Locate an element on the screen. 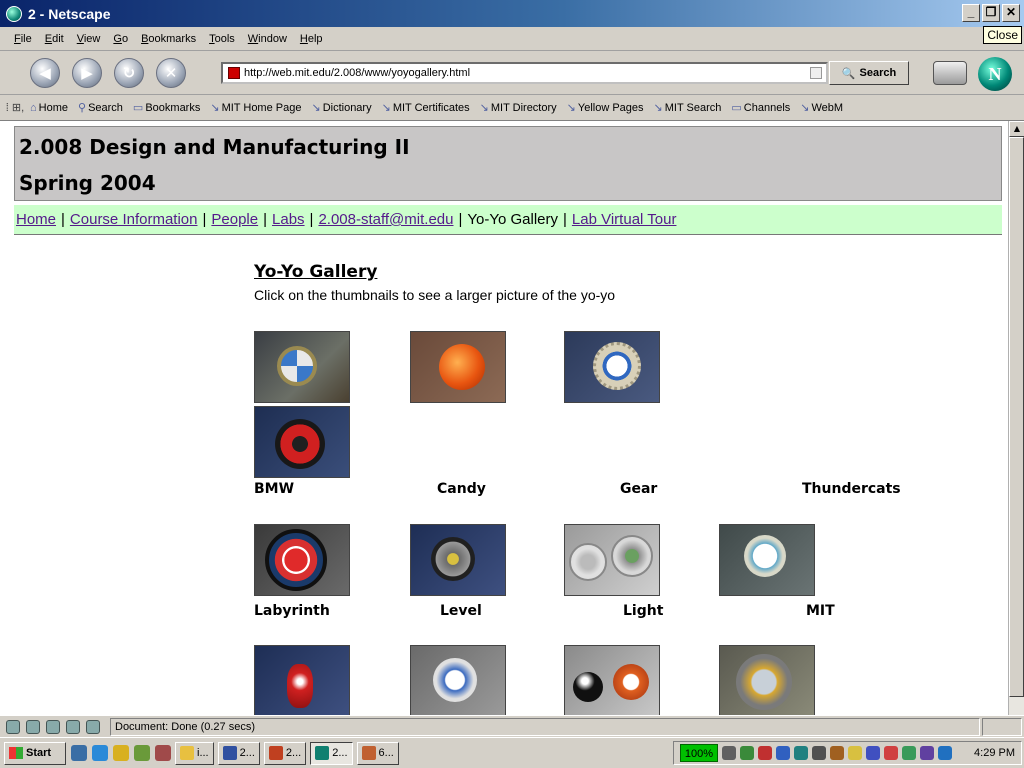  quick-launch-outlook-icon is located at coordinates (121, 753).